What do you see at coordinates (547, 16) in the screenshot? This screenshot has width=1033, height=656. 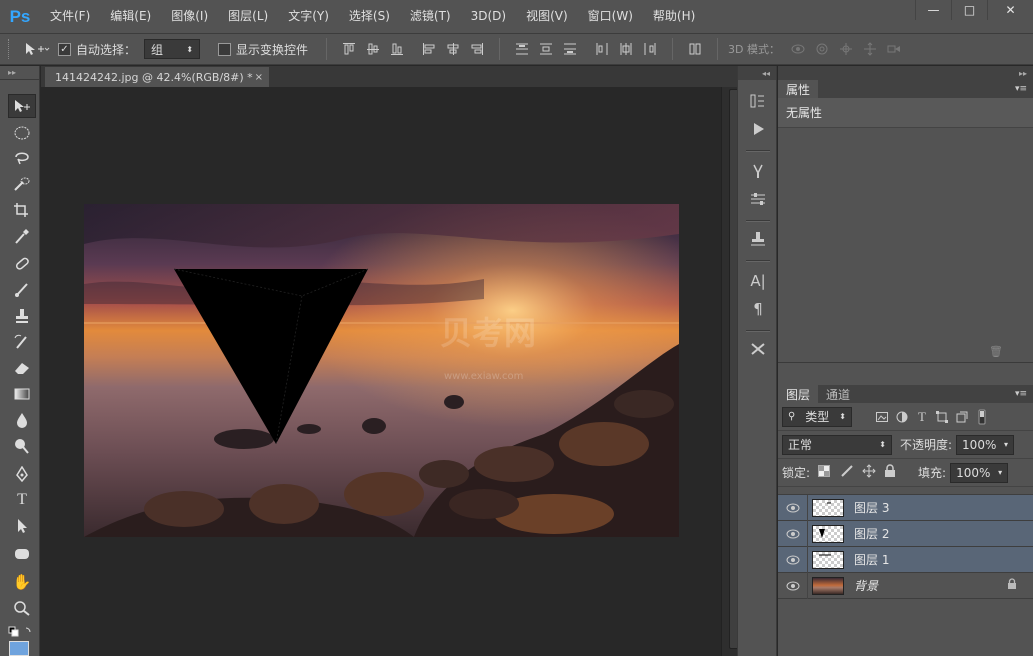 I see `menu-view: 视图(V)` at bounding box center [547, 16].